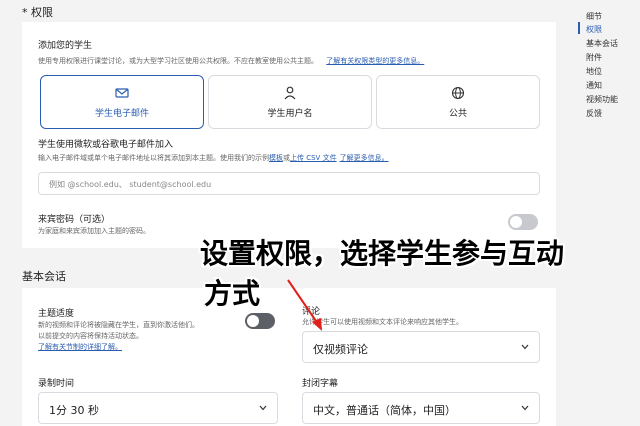  Describe the element at coordinates (80, 347) in the screenshot. I see `topic-moderation-link: 了解有关节制的详细了解。` at that location.